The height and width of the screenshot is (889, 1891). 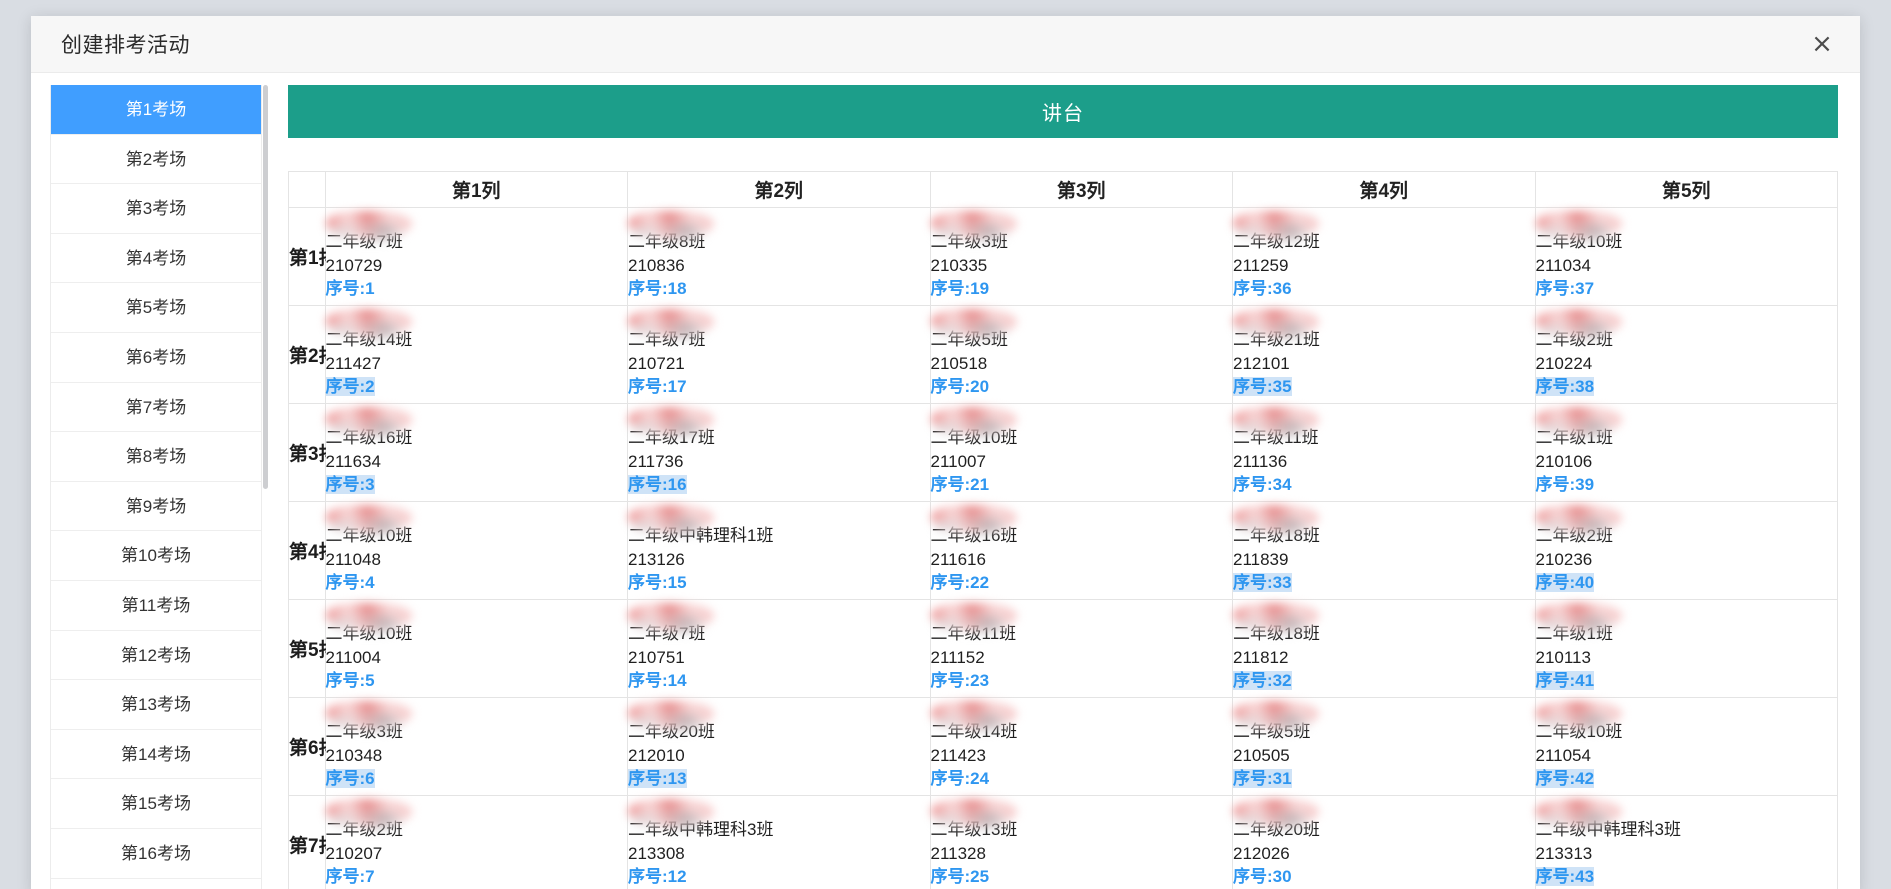 What do you see at coordinates (1384, 842) in the screenshot?
I see `seat-cell-r7-c4: 二年级20班 212026 序号:30` at bounding box center [1384, 842].